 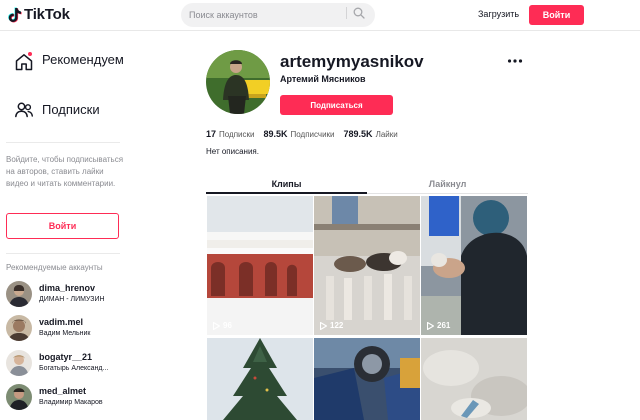 What do you see at coordinates (264, 15) in the screenshot?
I see `search-input` at bounding box center [264, 15].